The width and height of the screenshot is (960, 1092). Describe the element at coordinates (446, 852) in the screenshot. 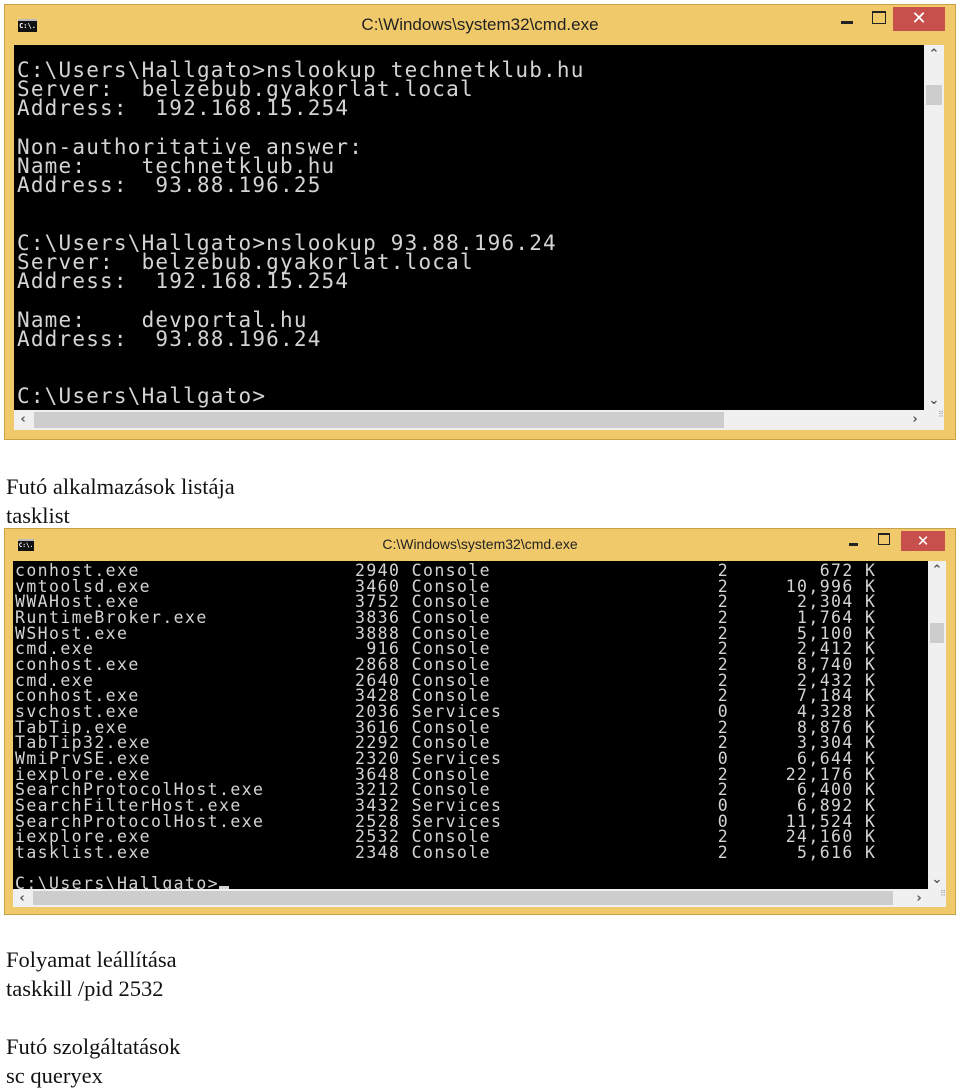

I see `process-row: tasklist.exe 2348 Console 2 5,616 K` at that location.